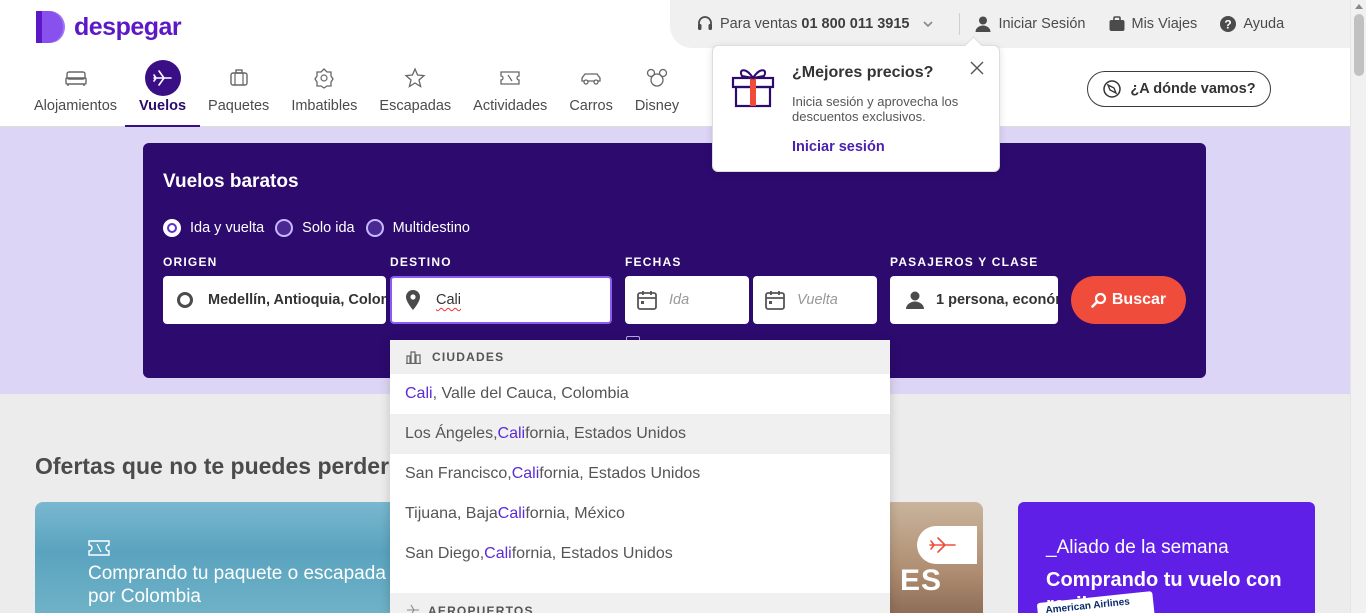 This screenshot has width=1366, height=613. I want to click on ally-subtitle: _Aliado de la semana, so click(1137, 547).